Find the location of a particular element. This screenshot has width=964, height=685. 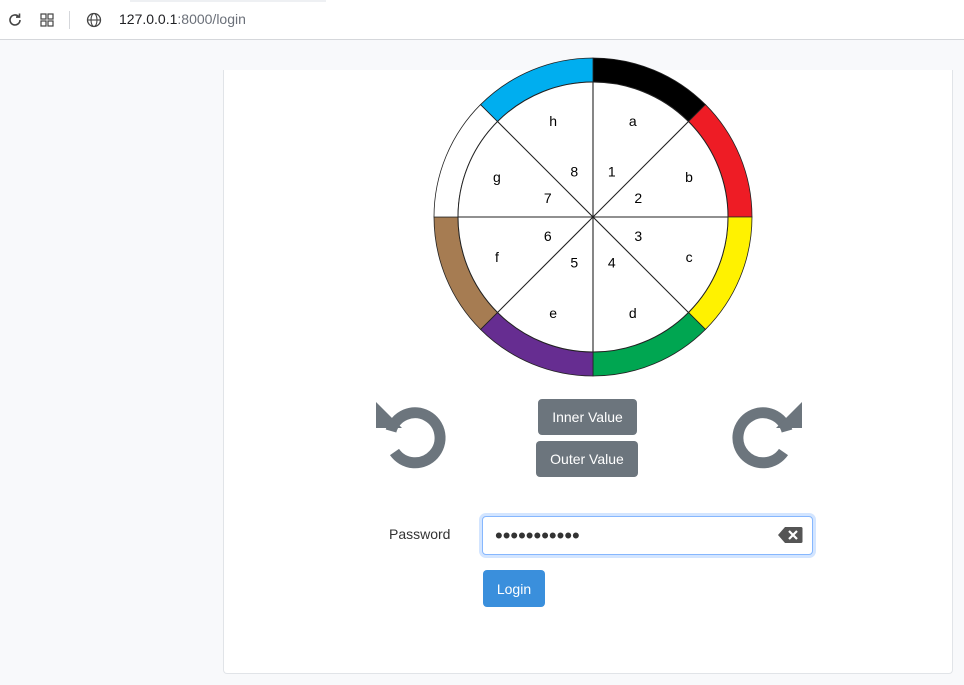

sector-letter-g: g is located at coordinates (497, 177).